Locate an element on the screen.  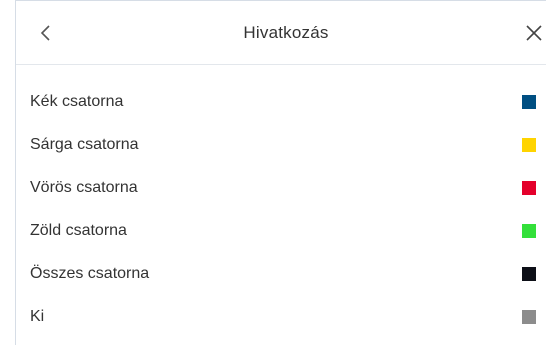
channel-label: Ki is located at coordinates (37, 316).